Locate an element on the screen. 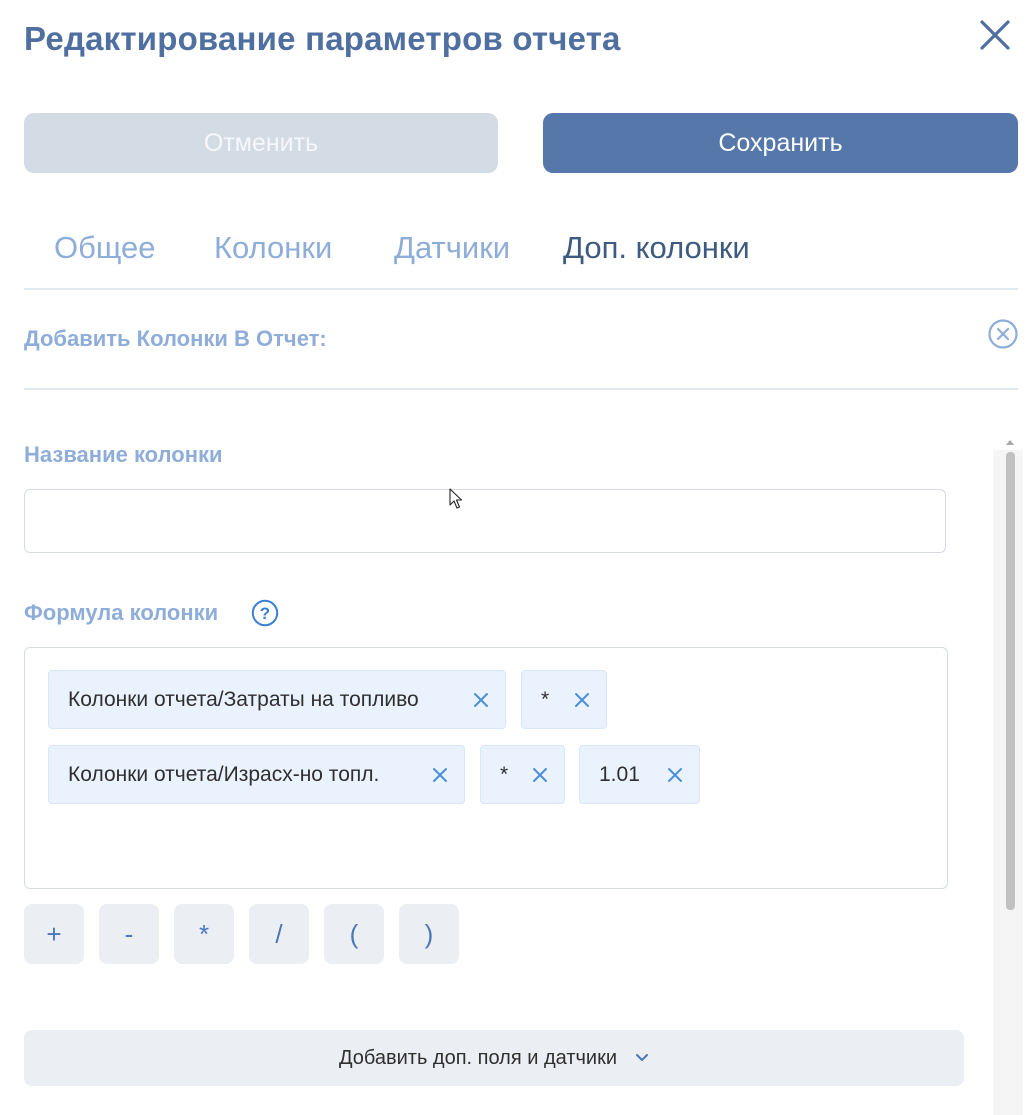 This screenshot has width=1032, height=1115. token-text: 1.01 is located at coordinates (619, 774).